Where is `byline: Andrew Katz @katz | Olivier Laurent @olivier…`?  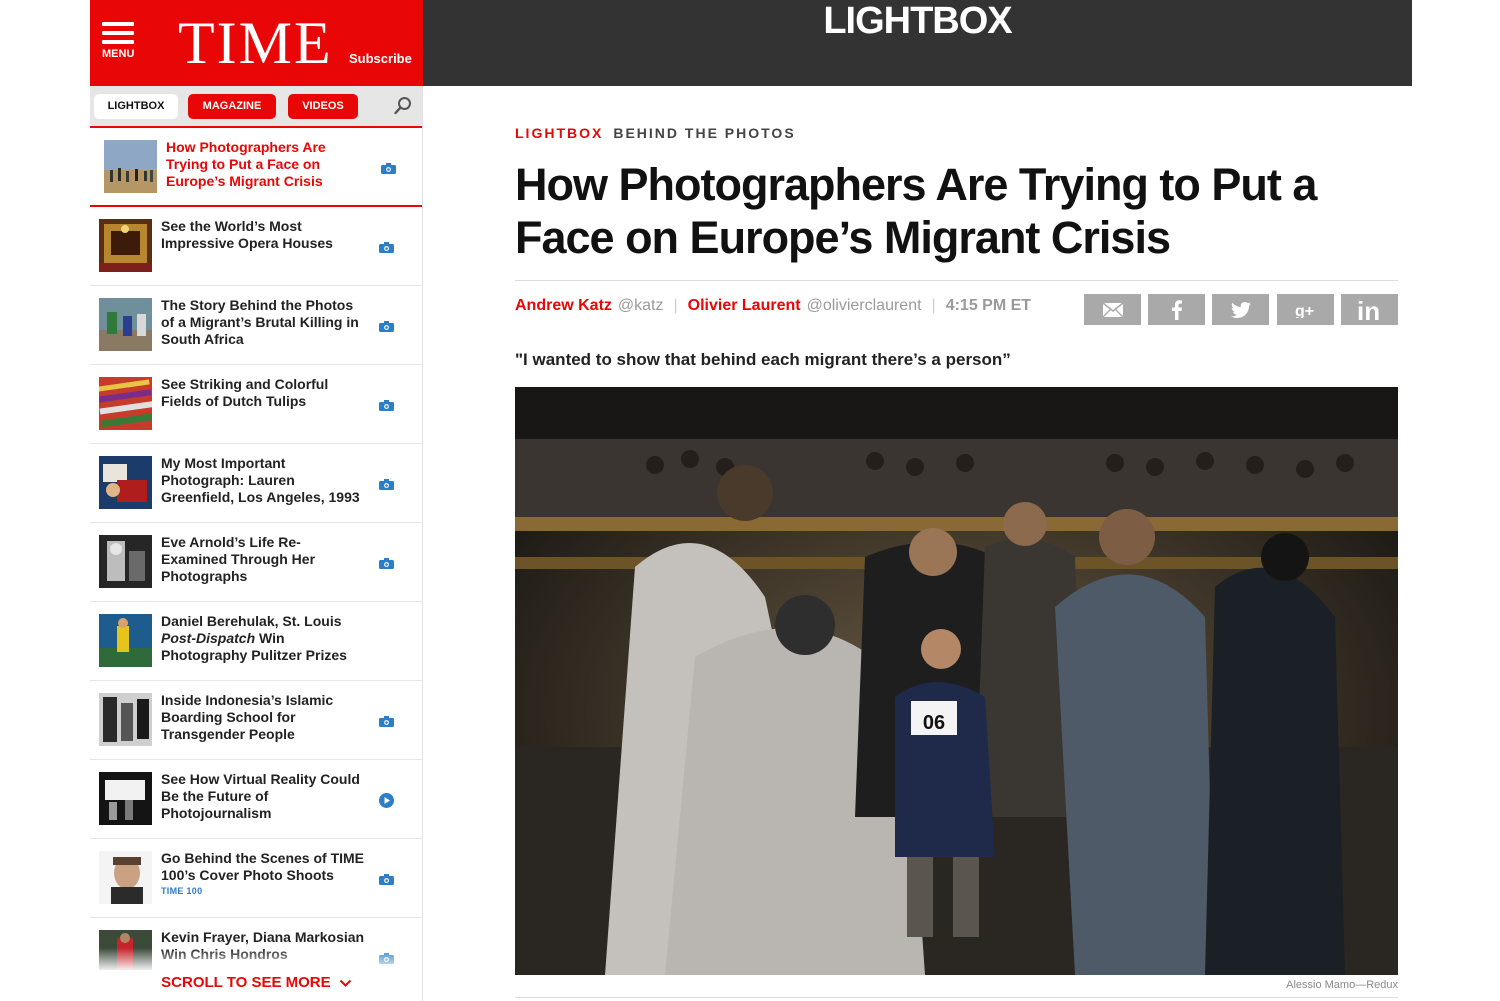 byline: Andrew Katz @katz | Olivier Laurent @olivier… is located at coordinates (773, 306).